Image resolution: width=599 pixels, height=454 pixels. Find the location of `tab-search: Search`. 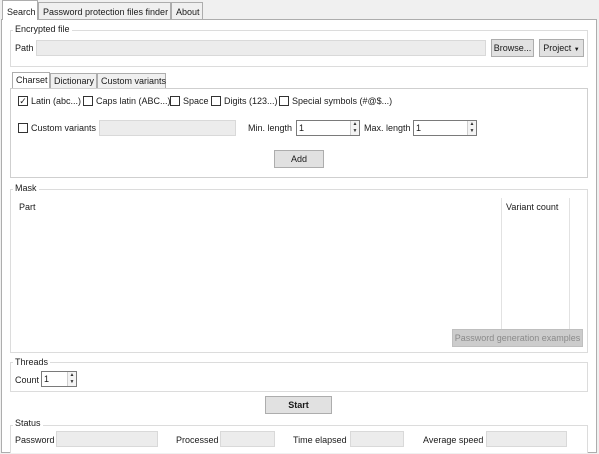

tab-search: Search is located at coordinates (20, 10).